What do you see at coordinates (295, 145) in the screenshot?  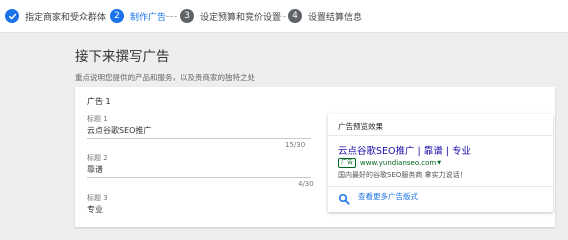 I see `headline1-char-count: 15/30` at bounding box center [295, 145].